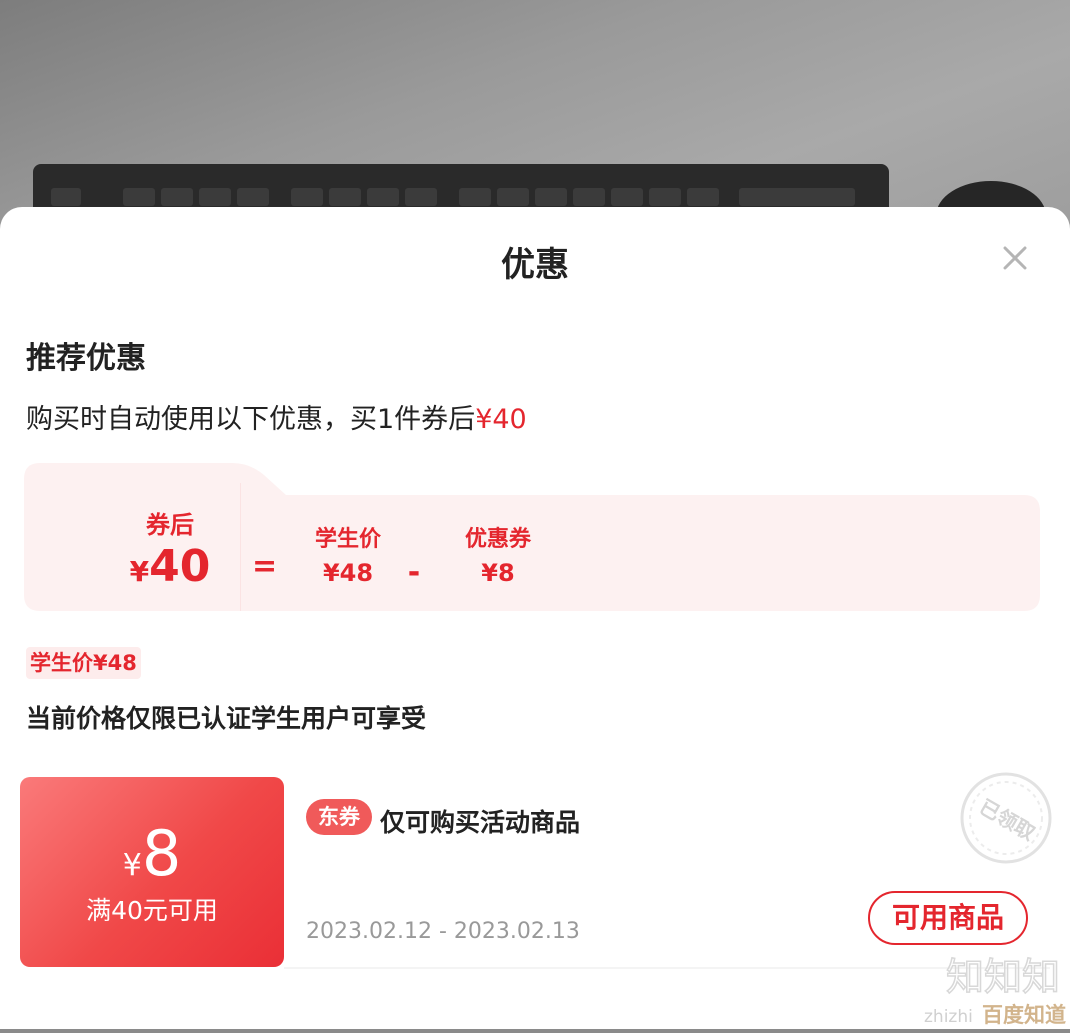  What do you see at coordinates (276, 419) in the screenshot?
I see `recommend-desc: 购买时自动使用以下优惠，买1件券后¥40` at bounding box center [276, 419].